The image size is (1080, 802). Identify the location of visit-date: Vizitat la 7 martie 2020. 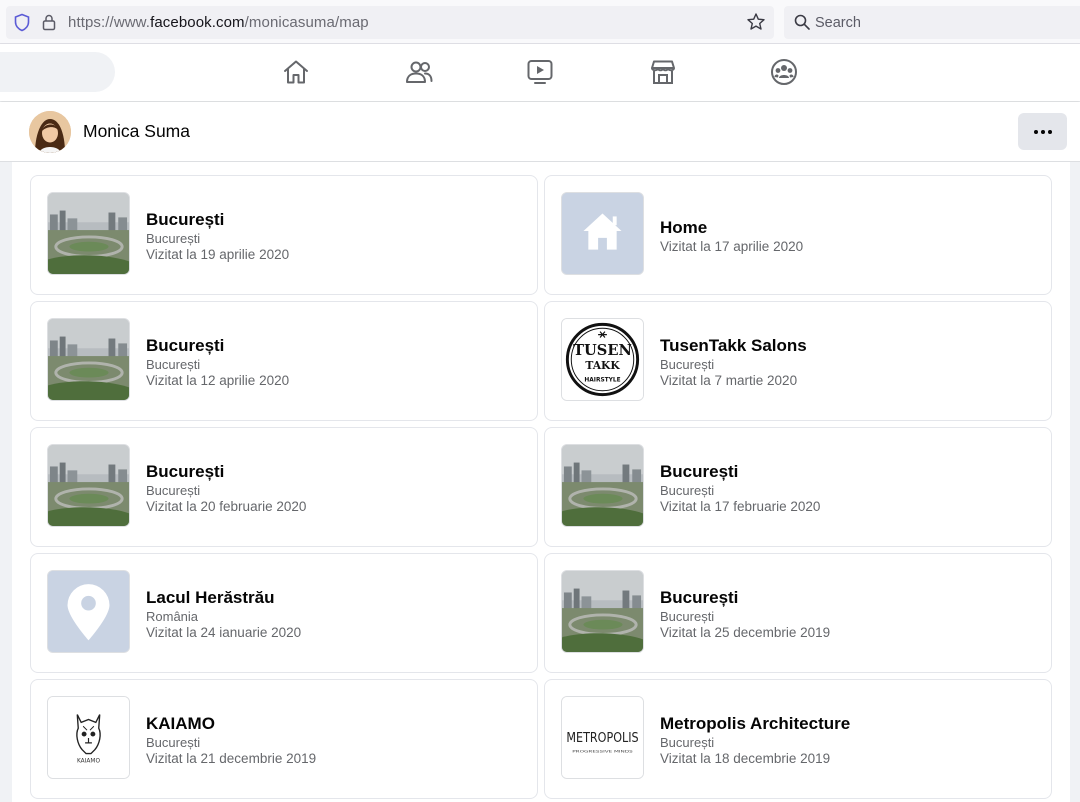
(729, 380).